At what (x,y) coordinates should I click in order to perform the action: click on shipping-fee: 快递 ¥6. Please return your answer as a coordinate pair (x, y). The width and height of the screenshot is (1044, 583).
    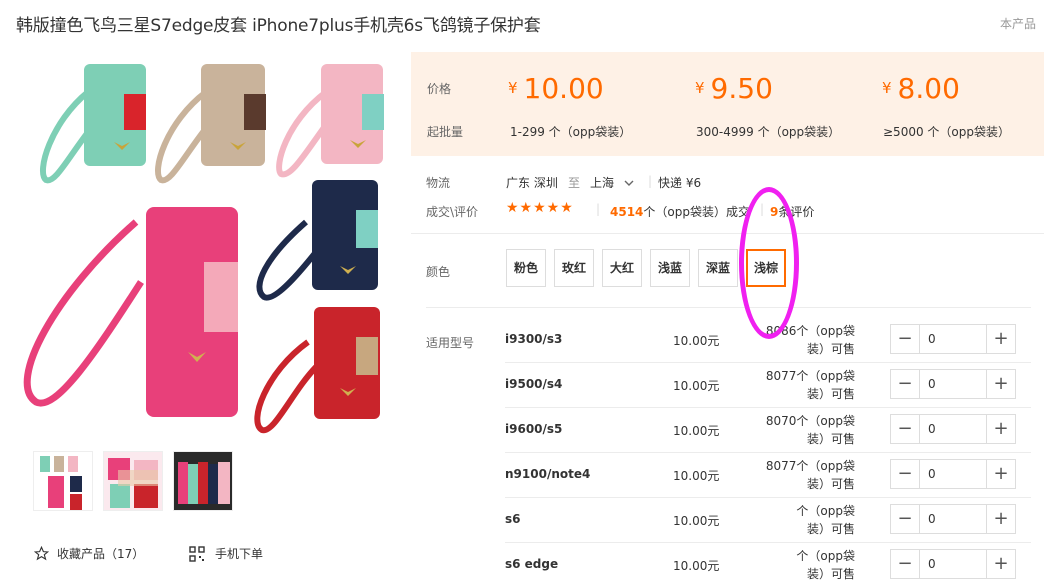
    Looking at the image, I should click on (680, 183).